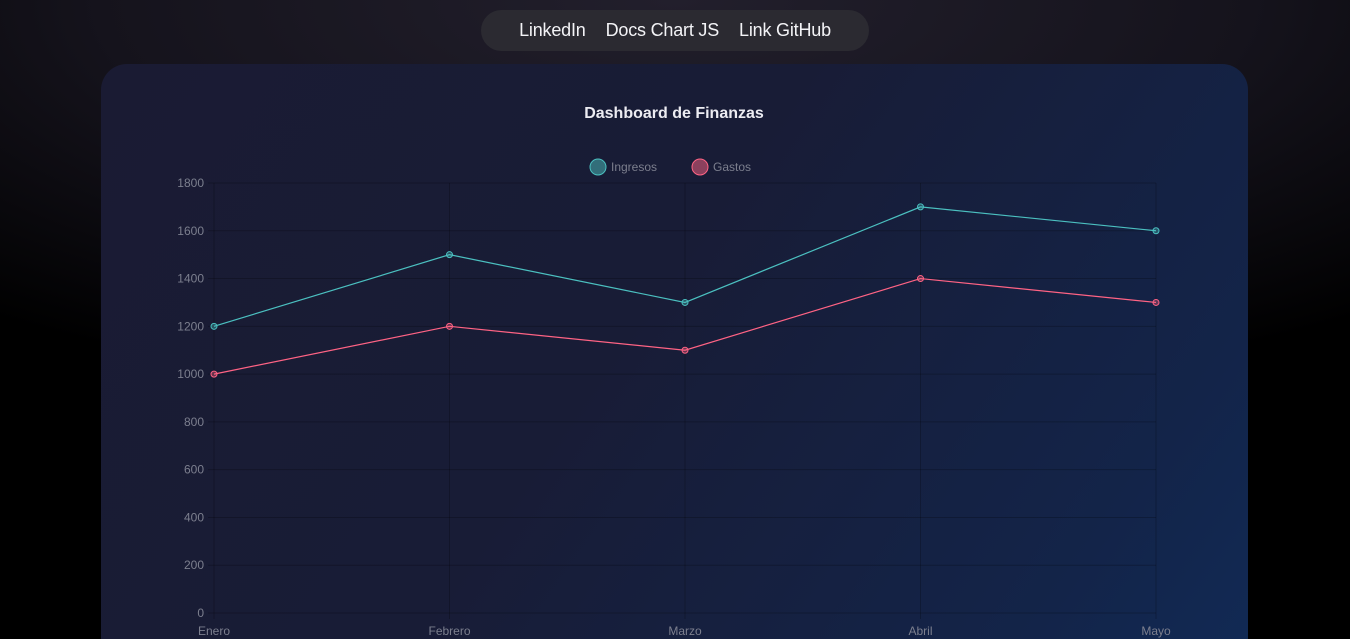  Describe the element at coordinates (190, 279) in the screenshot. I see `y-tick-label: 1400` at that location.